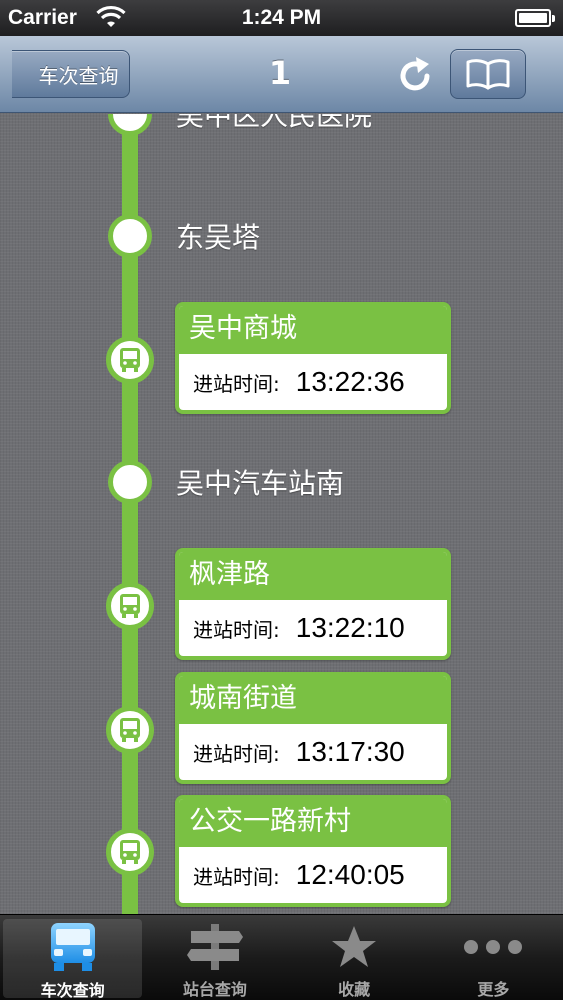 The width and height of the screenshot is (563, 1000). Describe the element at coordinates (415, 75) in the screenshot. I see `refresh-icon` at that location.